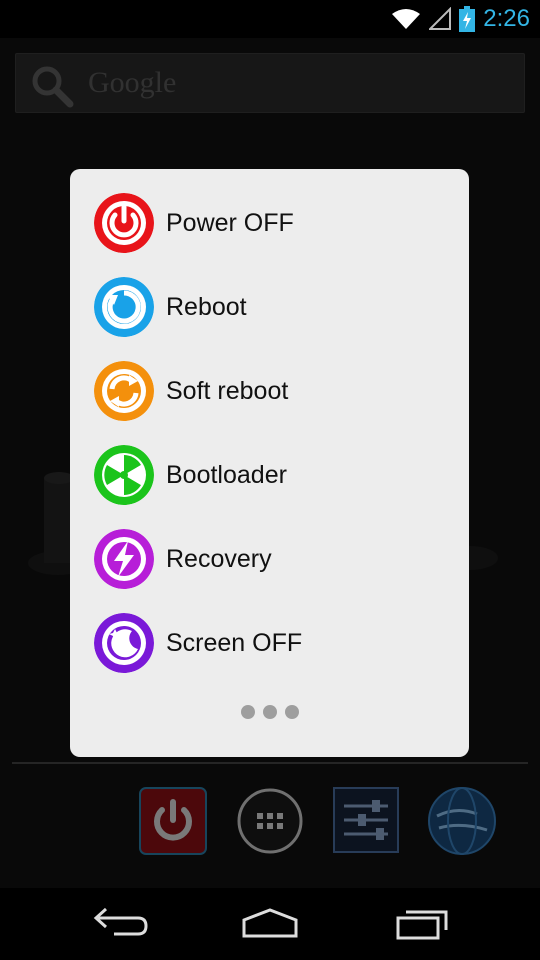  What do you see at coordinates (440, 18) in the screenshot?
I see `signal-icon` at bounding box center [440, 18].